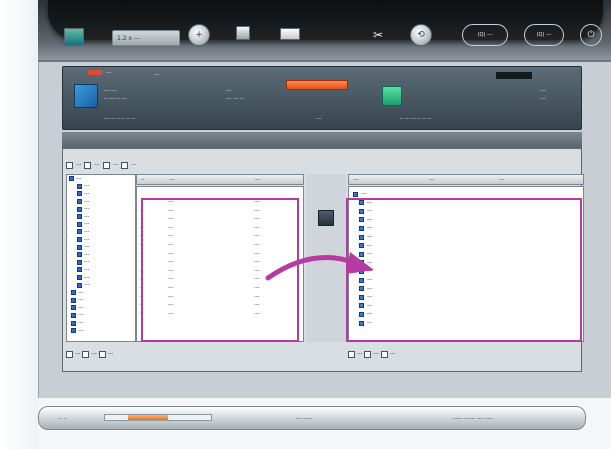 This screenshot has height=449, width=611. I want to click on edit-icon, so click(290, 34).